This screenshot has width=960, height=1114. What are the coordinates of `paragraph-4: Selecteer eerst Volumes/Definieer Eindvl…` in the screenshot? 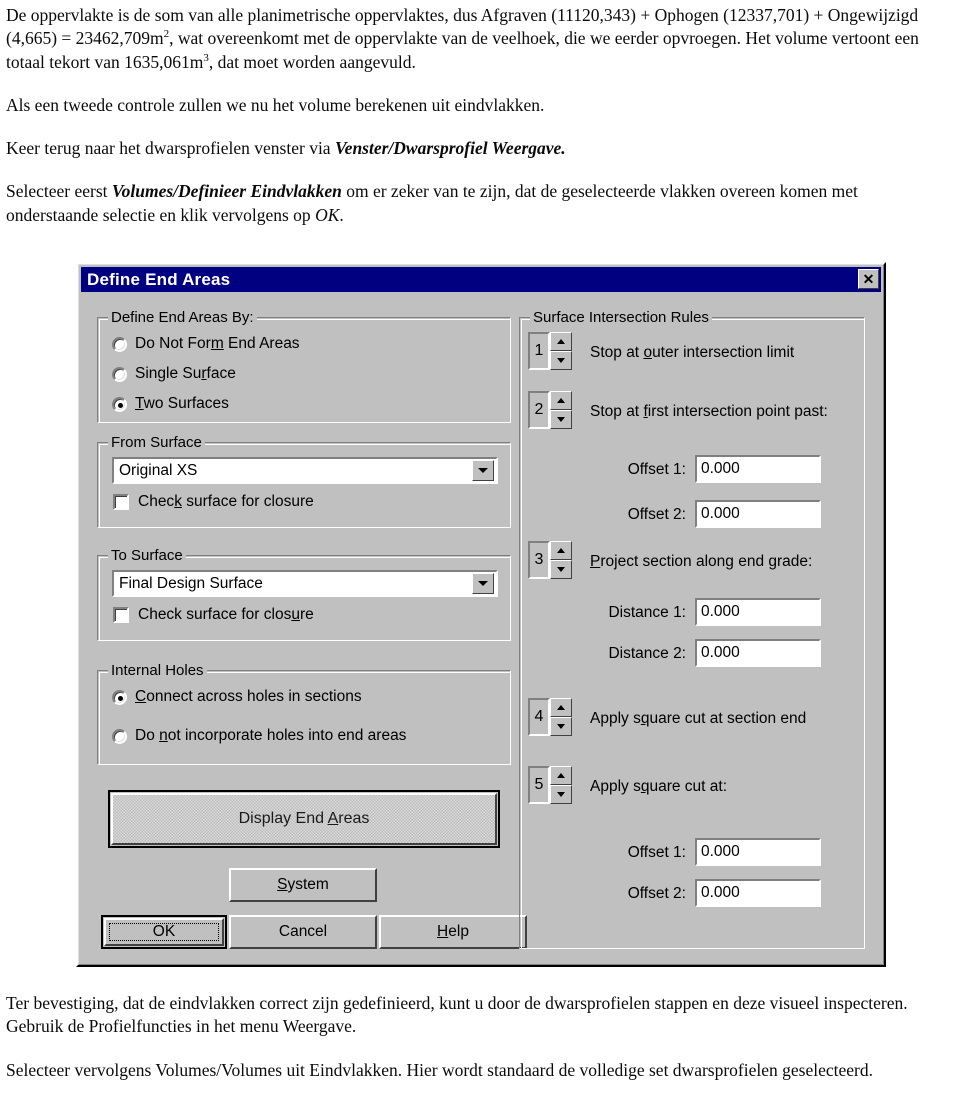 It's located at (479, 203).